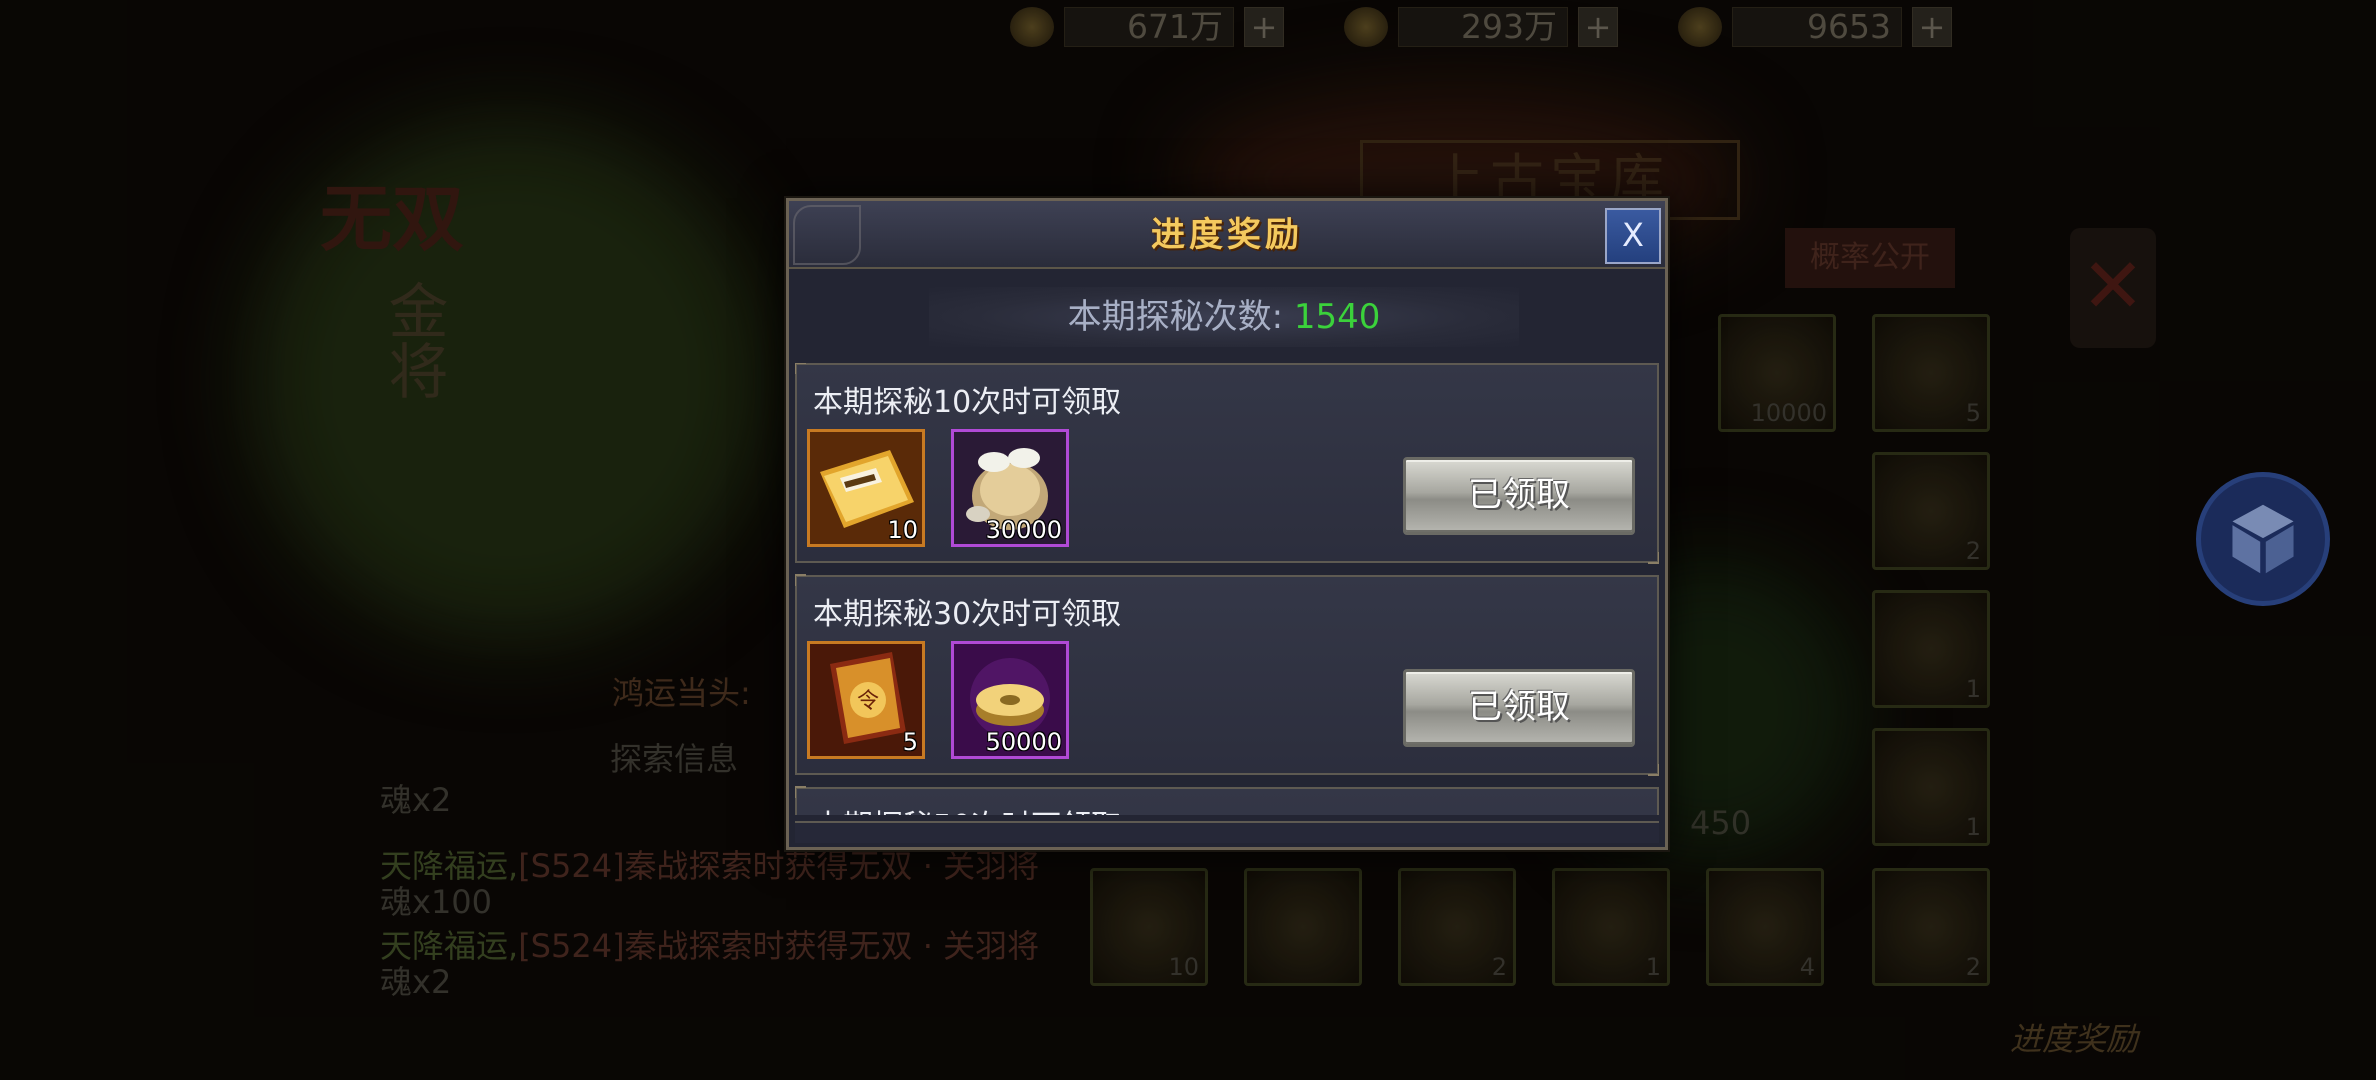 The width and height of the screenshot is (2376, 1080). I want to click on dialog-footer, so click(1227, 832).